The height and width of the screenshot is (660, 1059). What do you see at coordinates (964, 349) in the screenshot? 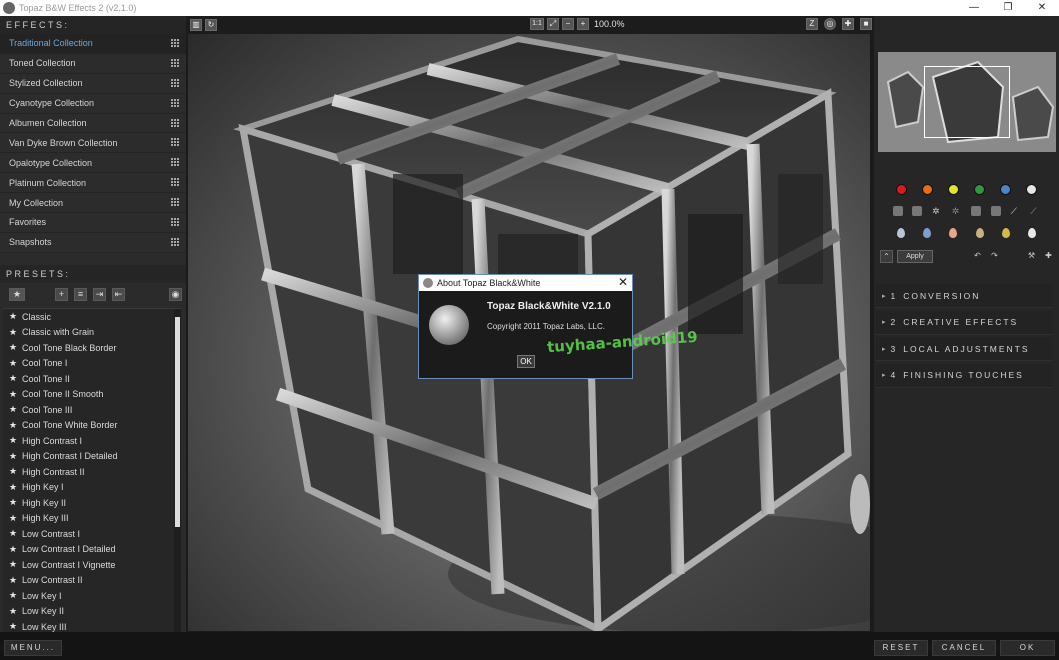
I see `adjustment-section: ▸ 3 LOCAL ADJUSTMENTS` at bounding box center [964, 349].